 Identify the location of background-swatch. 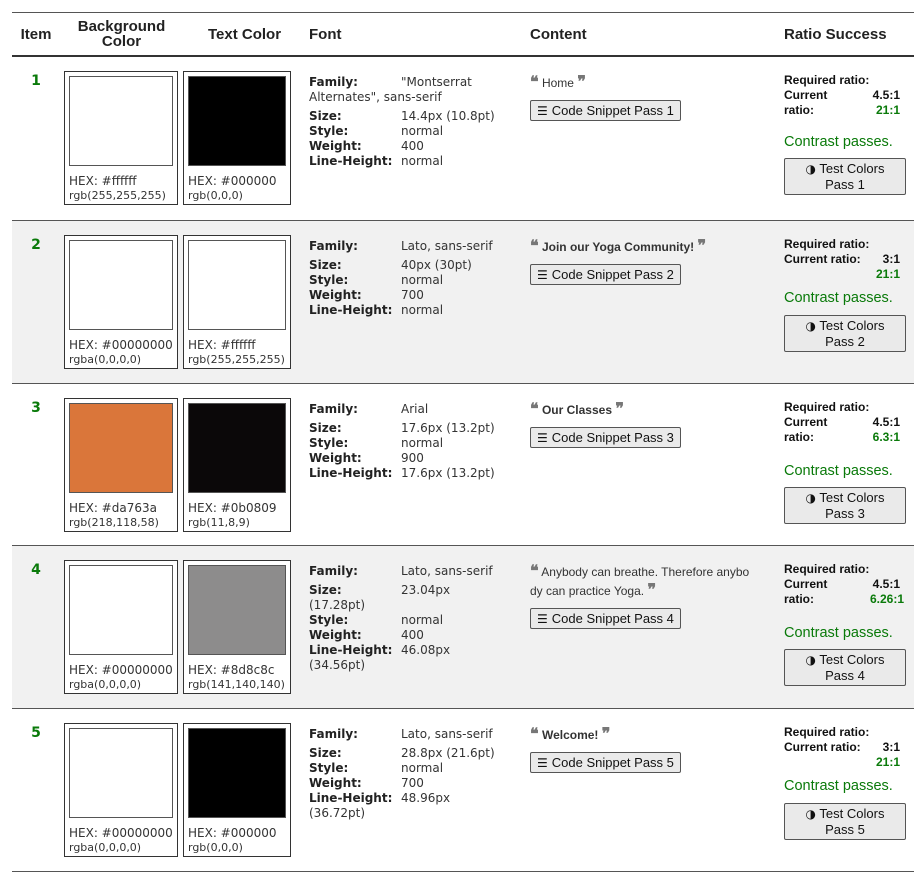
(121, 609).